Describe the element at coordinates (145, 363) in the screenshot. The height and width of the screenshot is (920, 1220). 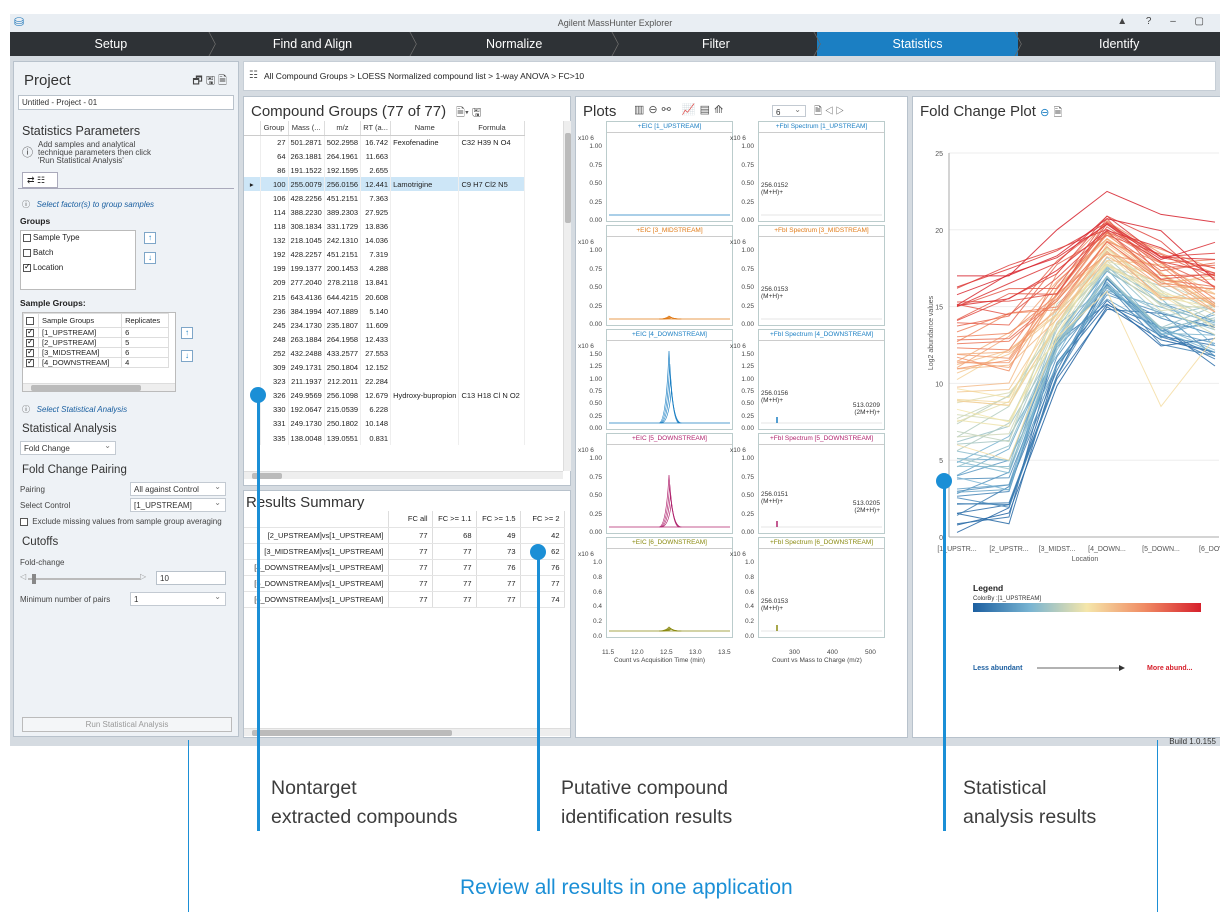
I see `sg-replicates: 4` at that location.